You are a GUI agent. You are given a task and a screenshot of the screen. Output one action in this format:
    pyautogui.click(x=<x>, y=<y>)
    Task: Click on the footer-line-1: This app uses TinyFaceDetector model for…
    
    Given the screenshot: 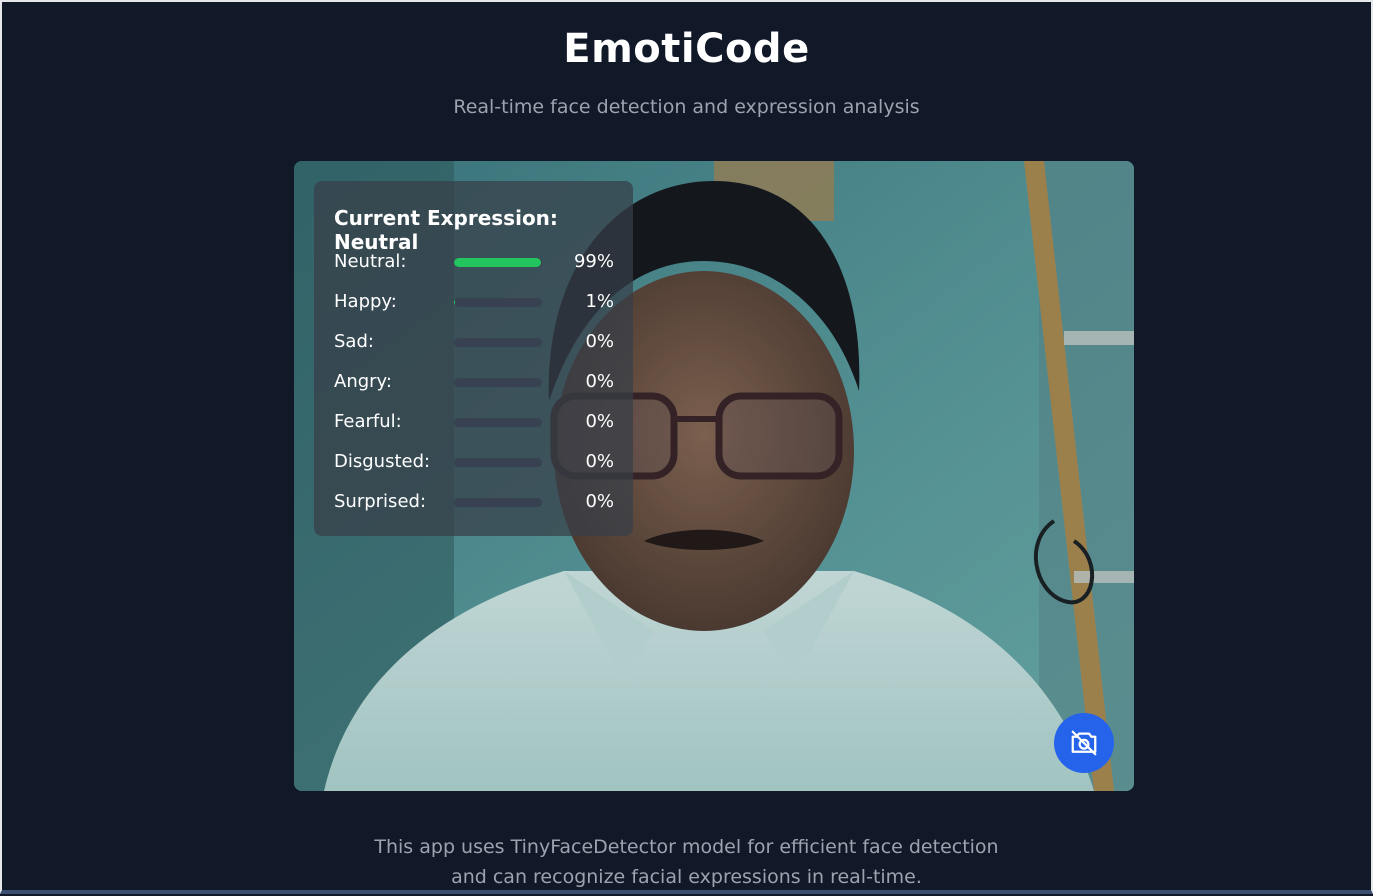 What is the action you would take?
    pyautogui.click(x=686, y=847)
    